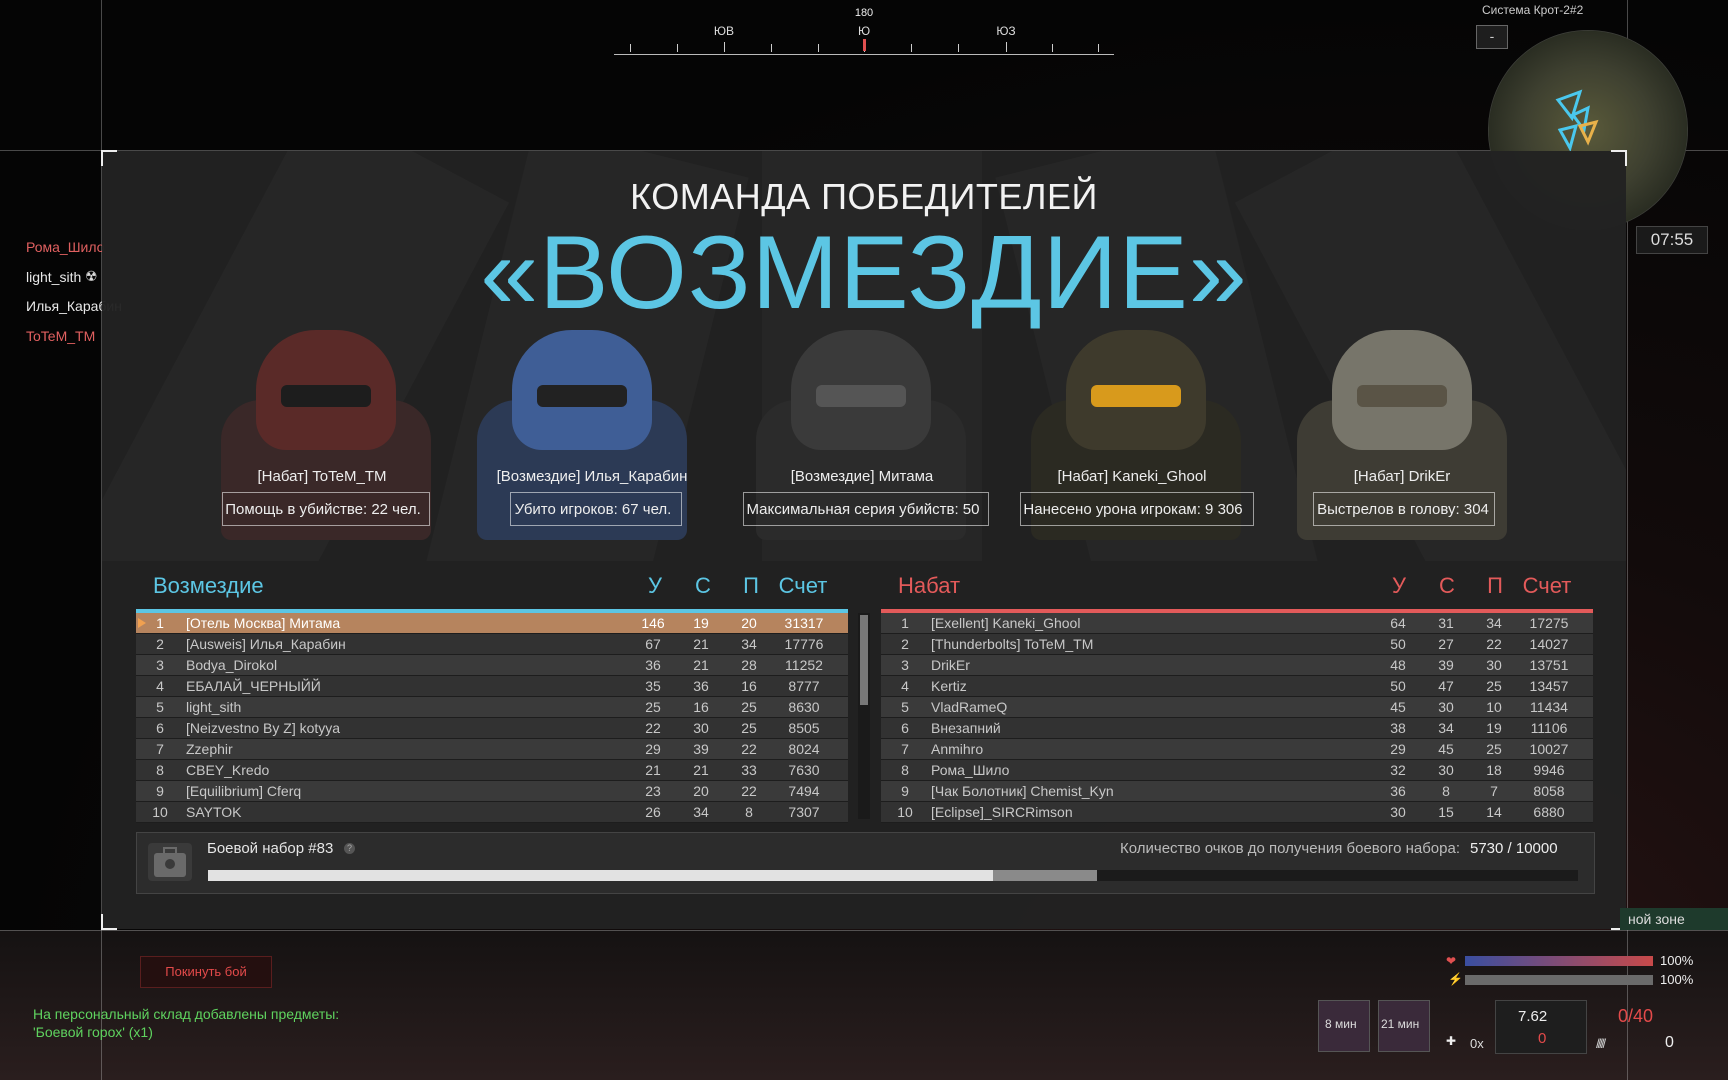 This screenshot has width=1728, height=1080. I want to click on team-right-cell-rank: 4, so click(905, 686).